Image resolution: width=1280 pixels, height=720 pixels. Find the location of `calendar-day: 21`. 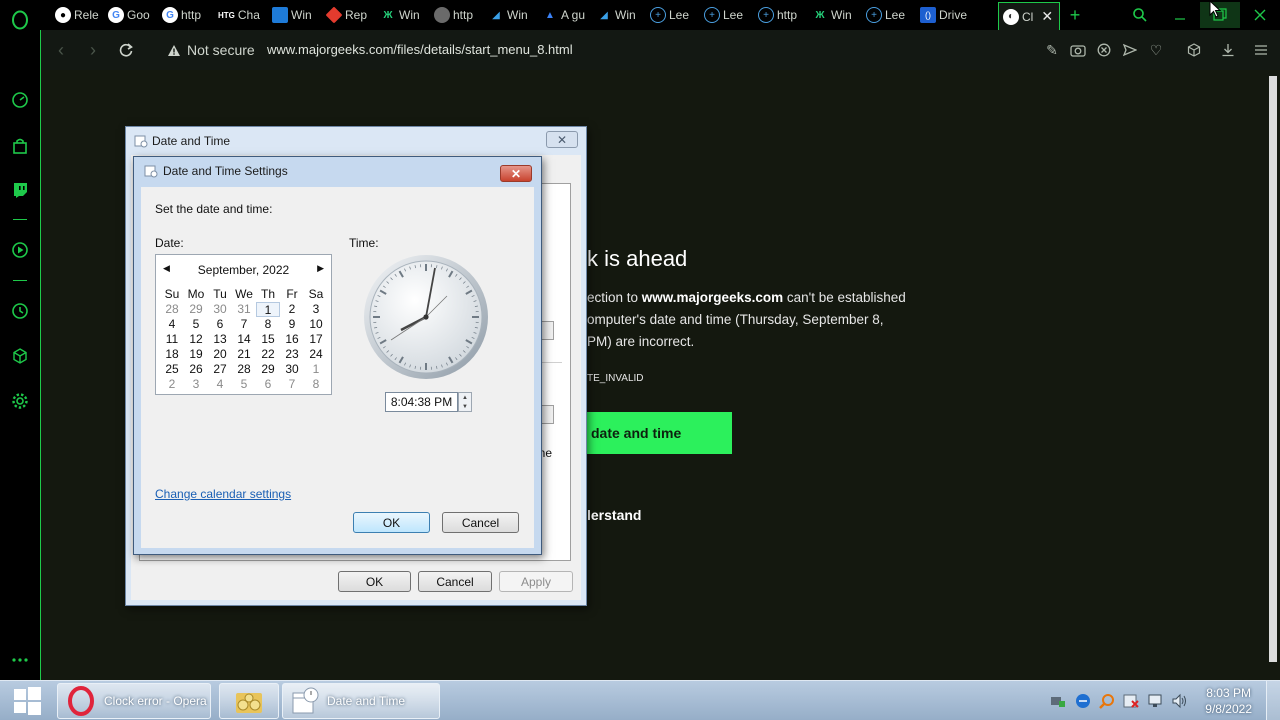

calendar-day: 21 is located at coordinates (244, 354).